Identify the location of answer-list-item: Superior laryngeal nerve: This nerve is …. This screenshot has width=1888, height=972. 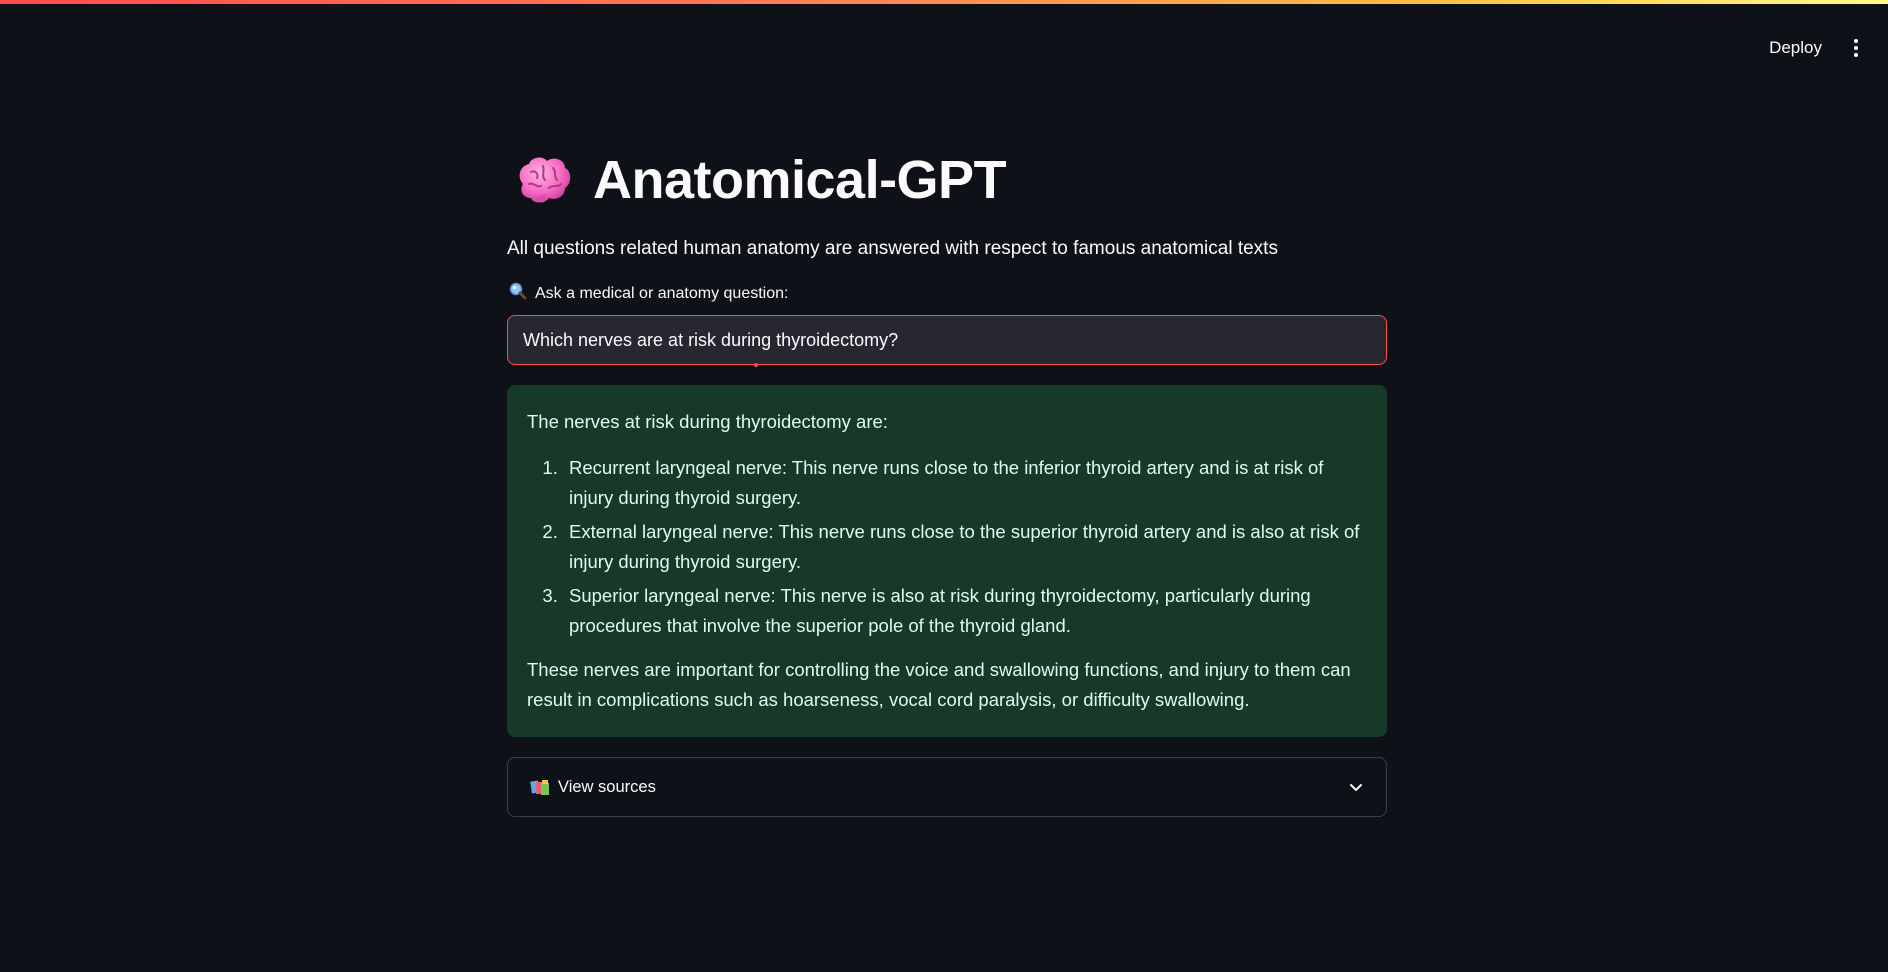
(965, 611).